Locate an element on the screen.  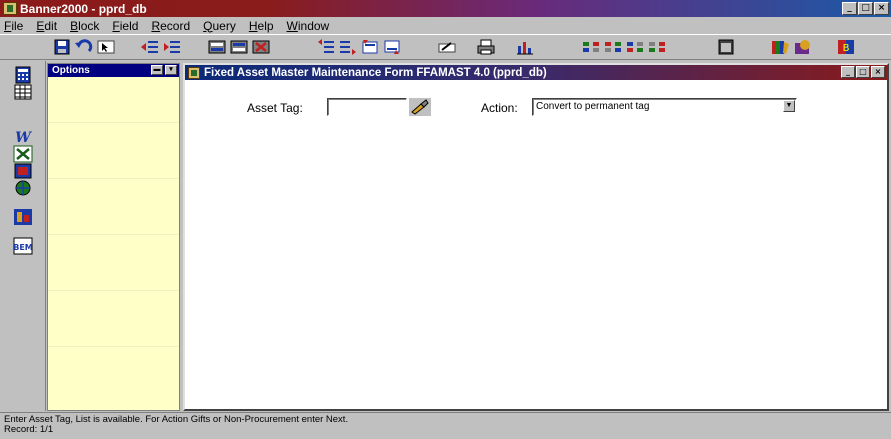
options-title: Options is located at coordinates (71, 70).